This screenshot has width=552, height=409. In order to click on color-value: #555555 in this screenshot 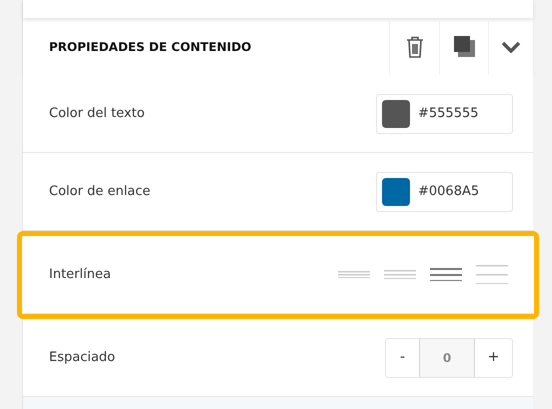, I will do `click(448, 113)`.